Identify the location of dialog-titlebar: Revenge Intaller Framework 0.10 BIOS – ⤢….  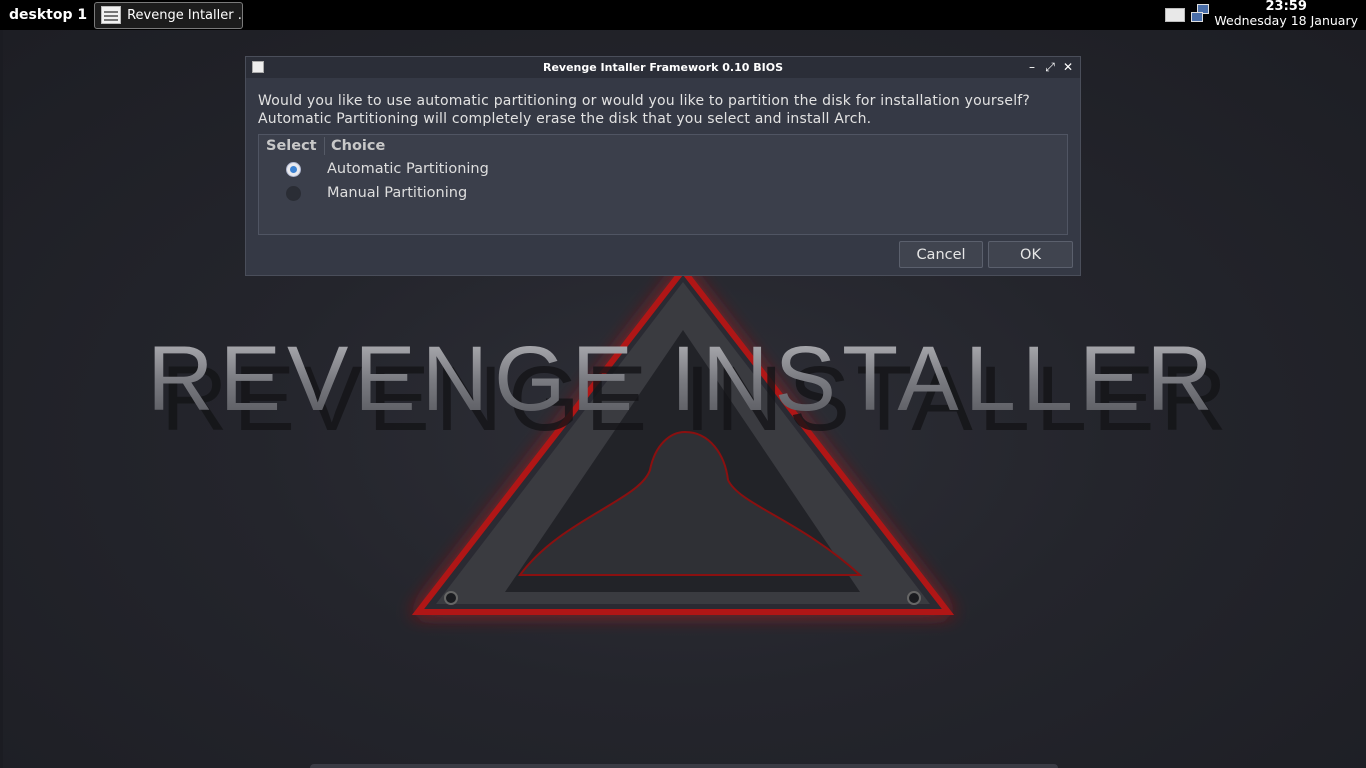
(663, 67).